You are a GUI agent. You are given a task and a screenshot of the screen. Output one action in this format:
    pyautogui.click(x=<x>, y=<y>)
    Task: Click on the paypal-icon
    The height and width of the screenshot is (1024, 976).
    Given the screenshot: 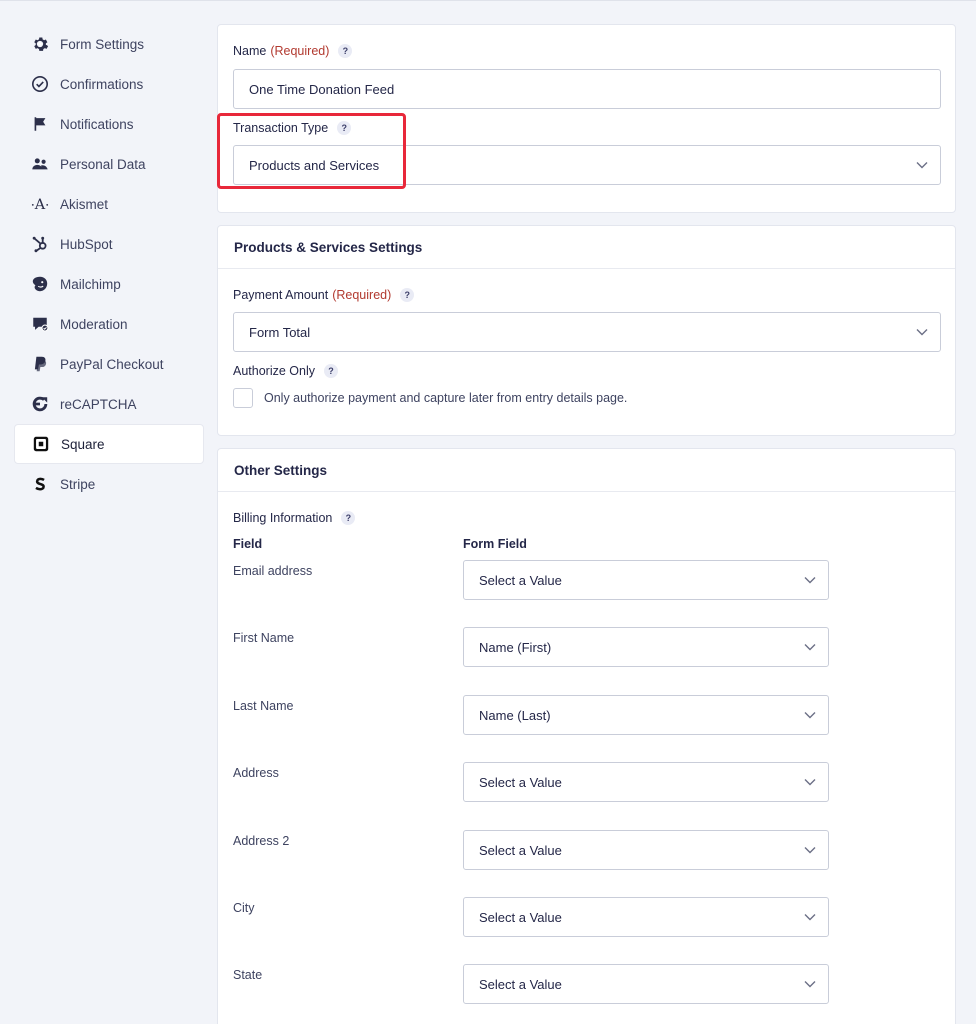 What is the action you would take?
    pyautogui.click(x=40, y=364)
    